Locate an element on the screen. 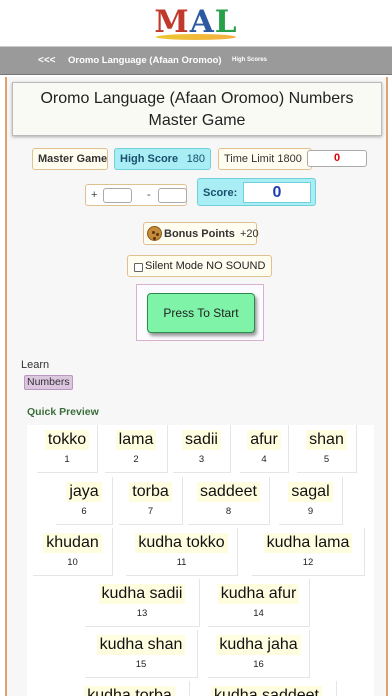 The image size is (392, 696). preview-card: khudan 10 is located at coordinates (73, 552).